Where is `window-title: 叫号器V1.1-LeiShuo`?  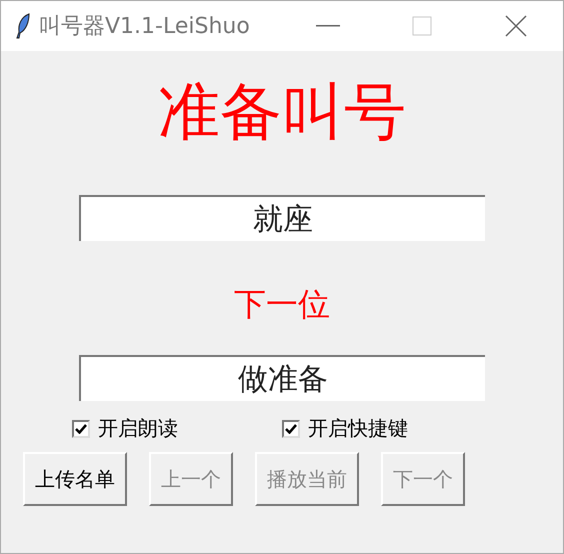
window-title: 叫号器V1.1-LeiShuo is located at coordinates (145, 27).